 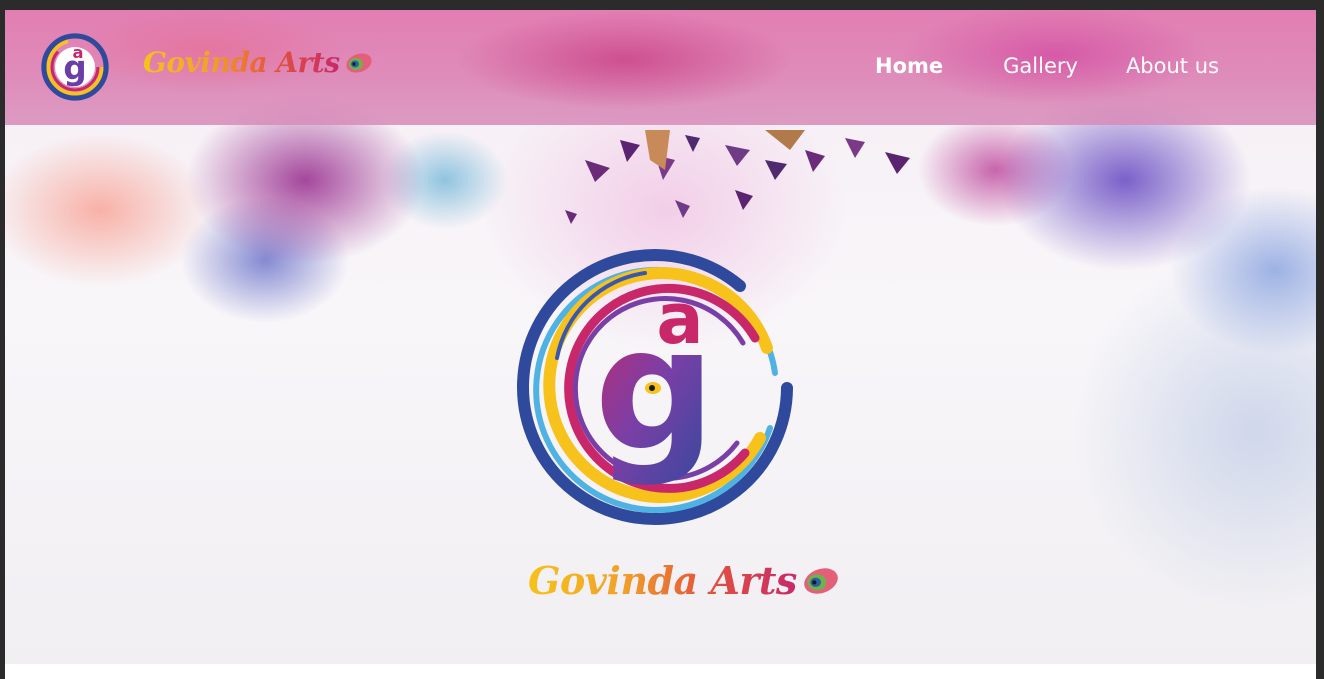 I want to click on hero-ga-logo-icon: g a, so click(x=655, y=387).